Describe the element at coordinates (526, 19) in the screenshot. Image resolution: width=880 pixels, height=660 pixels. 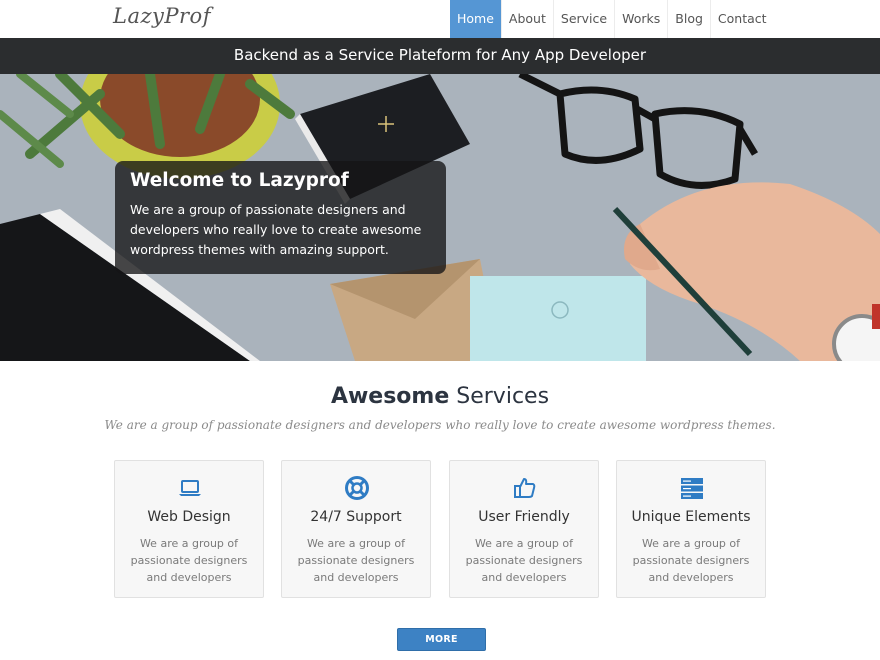
I see `nav-item-about: About` at that location.